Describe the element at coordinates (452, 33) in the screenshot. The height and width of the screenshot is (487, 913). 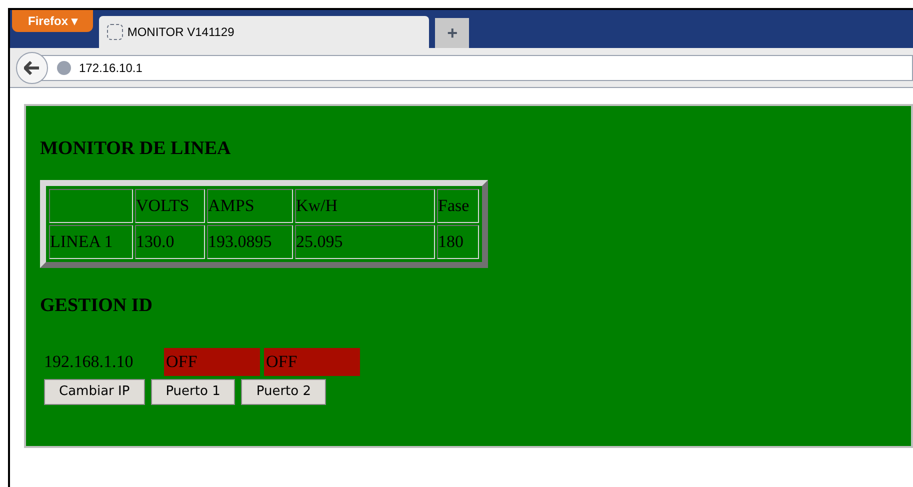
I see `new-tab-button: +` at that location.